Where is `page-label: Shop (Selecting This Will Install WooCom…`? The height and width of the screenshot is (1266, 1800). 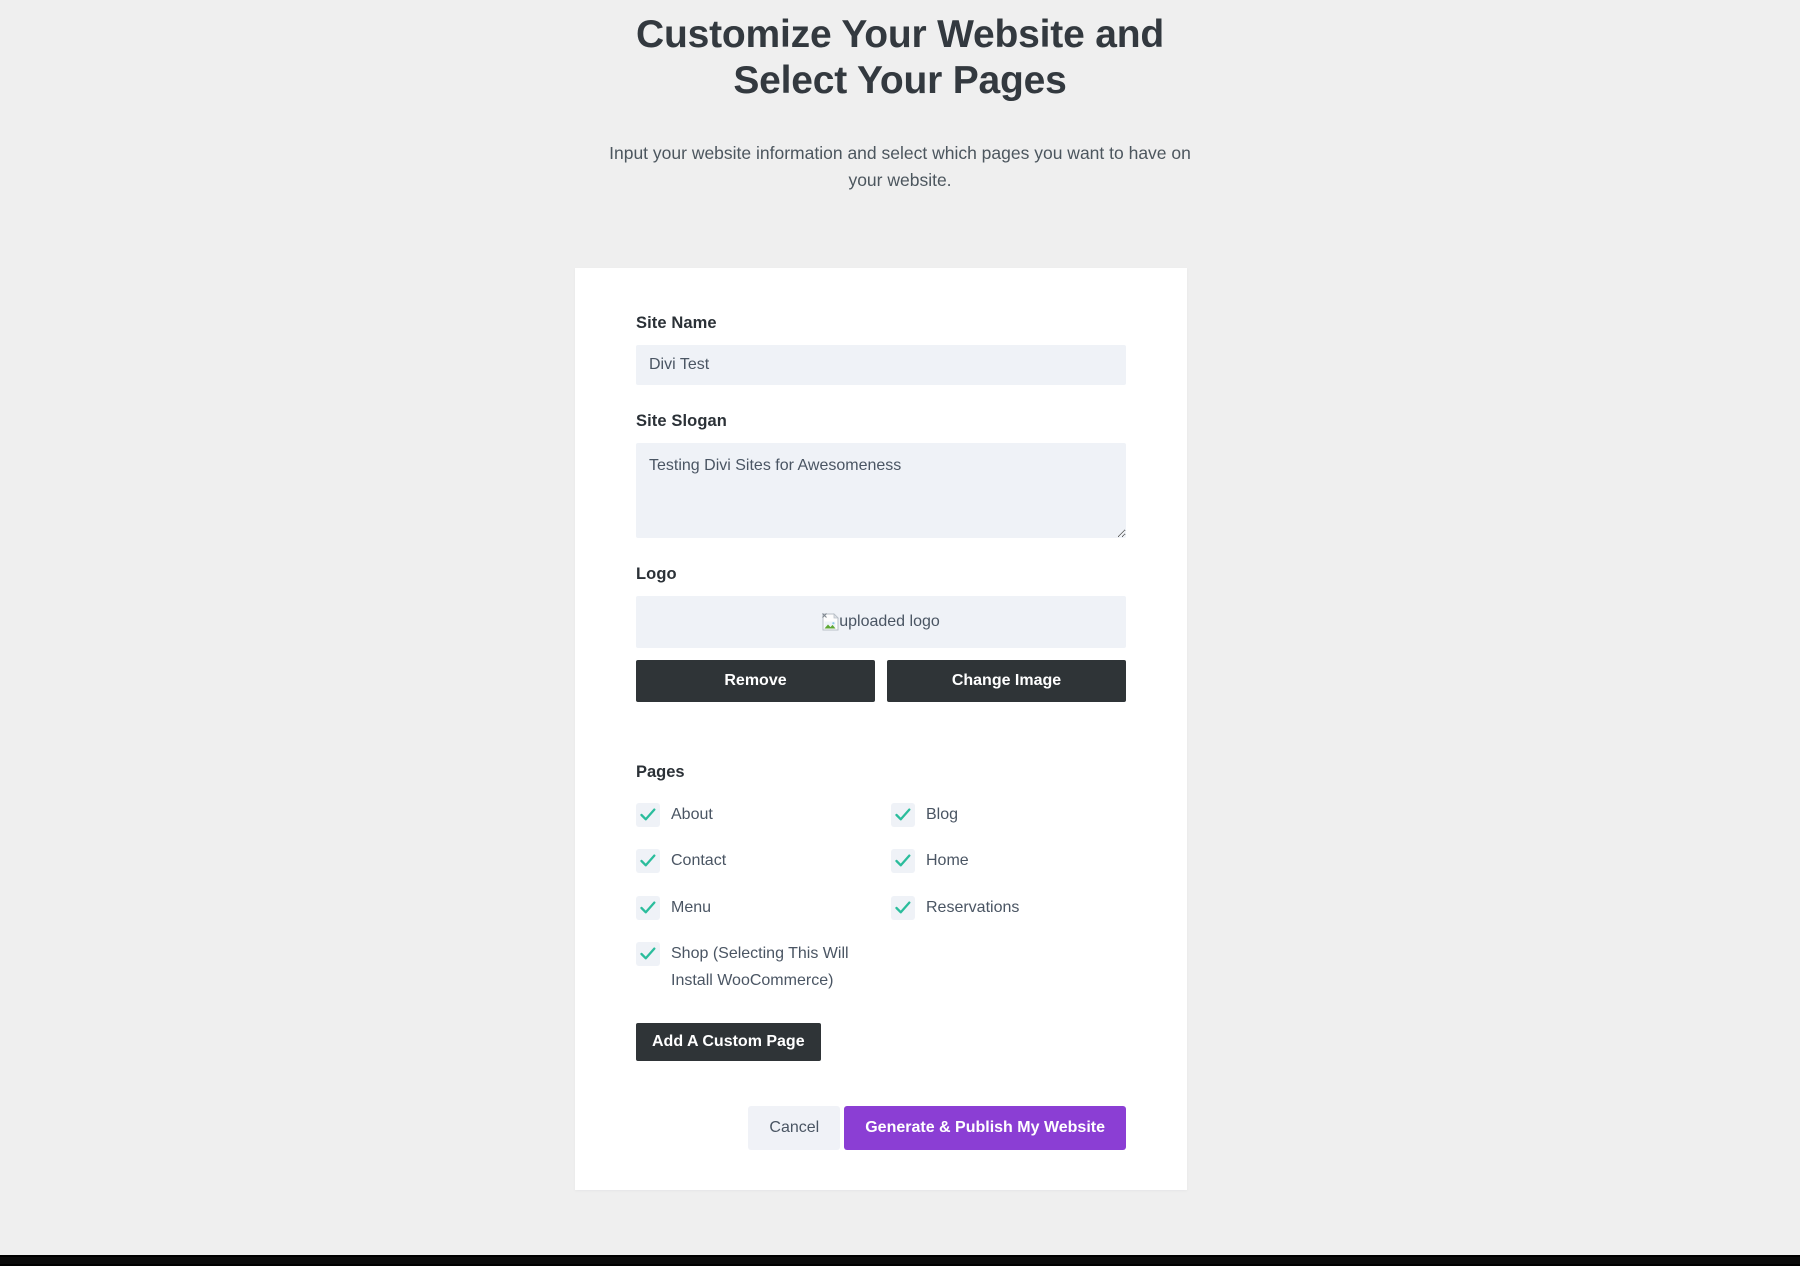
page-label: Shop (Selecting This Will Install WooCom… is located at coordinates (760, 967).